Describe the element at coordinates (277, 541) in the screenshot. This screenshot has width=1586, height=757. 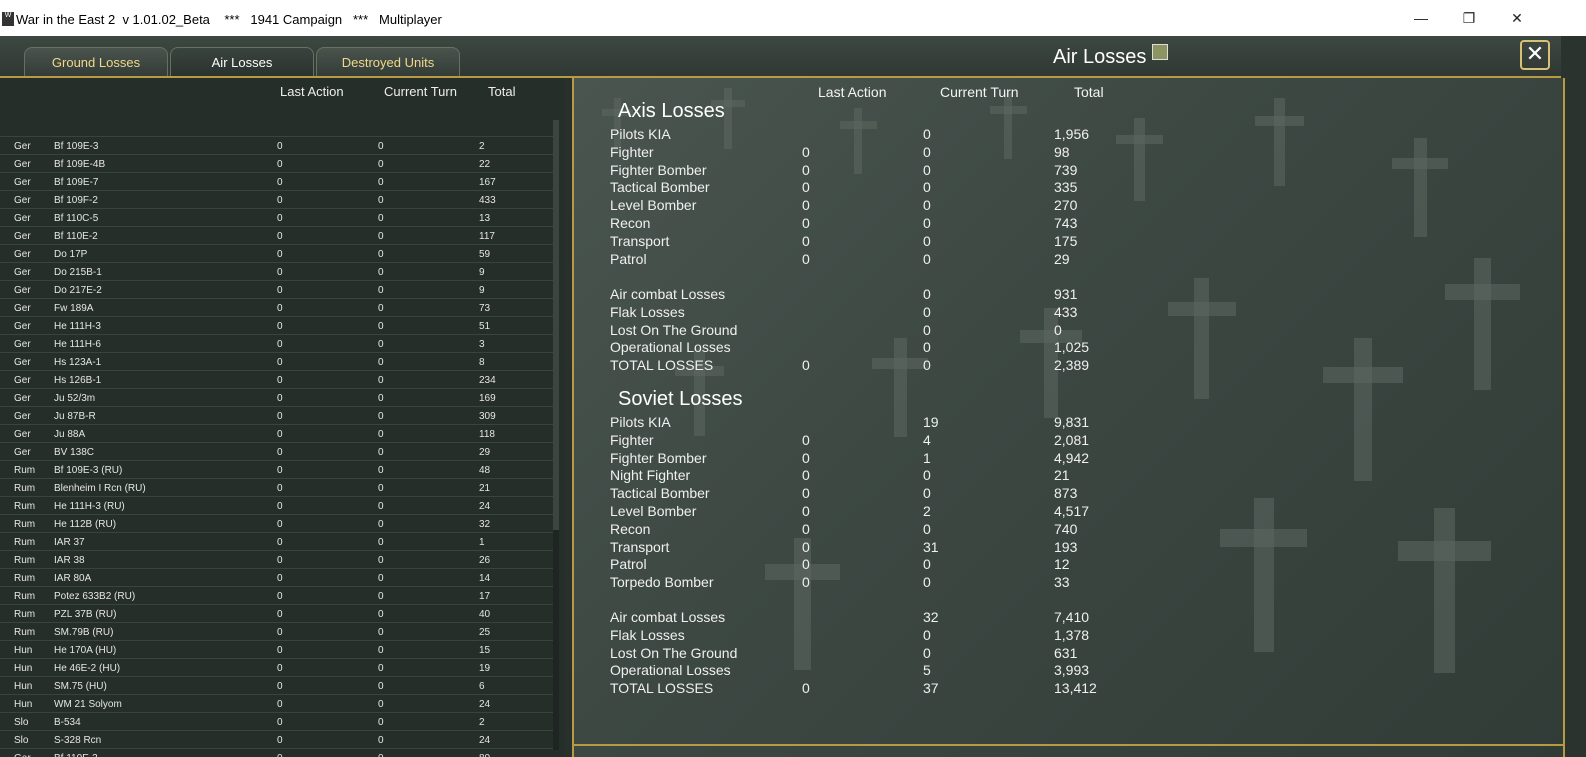
I see `table-row: Rum IAR 37 0 0 1` at that location.